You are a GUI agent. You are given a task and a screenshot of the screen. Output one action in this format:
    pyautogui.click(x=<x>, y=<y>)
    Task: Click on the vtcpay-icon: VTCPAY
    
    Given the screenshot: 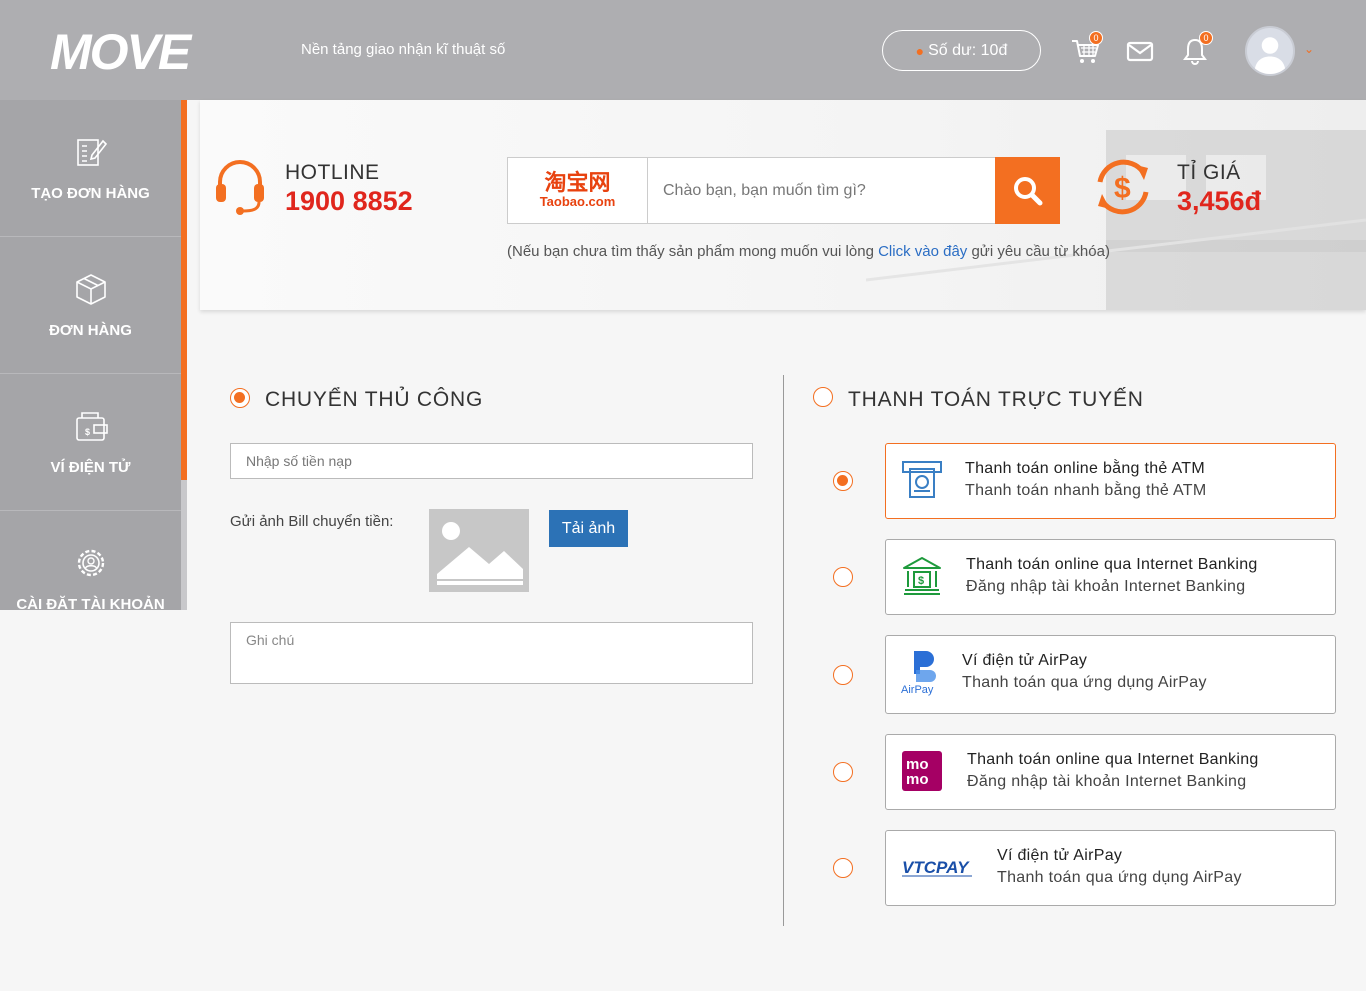 What is the action you would take?
    pyautogui.click(x=938, y=867)
    